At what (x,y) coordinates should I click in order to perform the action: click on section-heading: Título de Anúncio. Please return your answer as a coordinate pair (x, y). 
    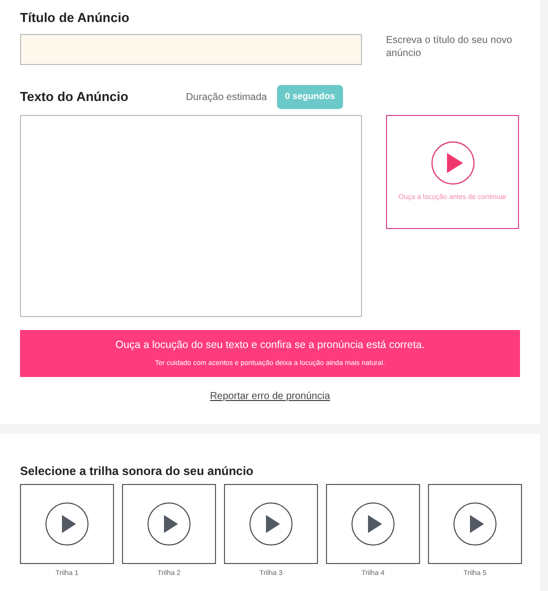
    Looking at the image, I should click on (75, 18).